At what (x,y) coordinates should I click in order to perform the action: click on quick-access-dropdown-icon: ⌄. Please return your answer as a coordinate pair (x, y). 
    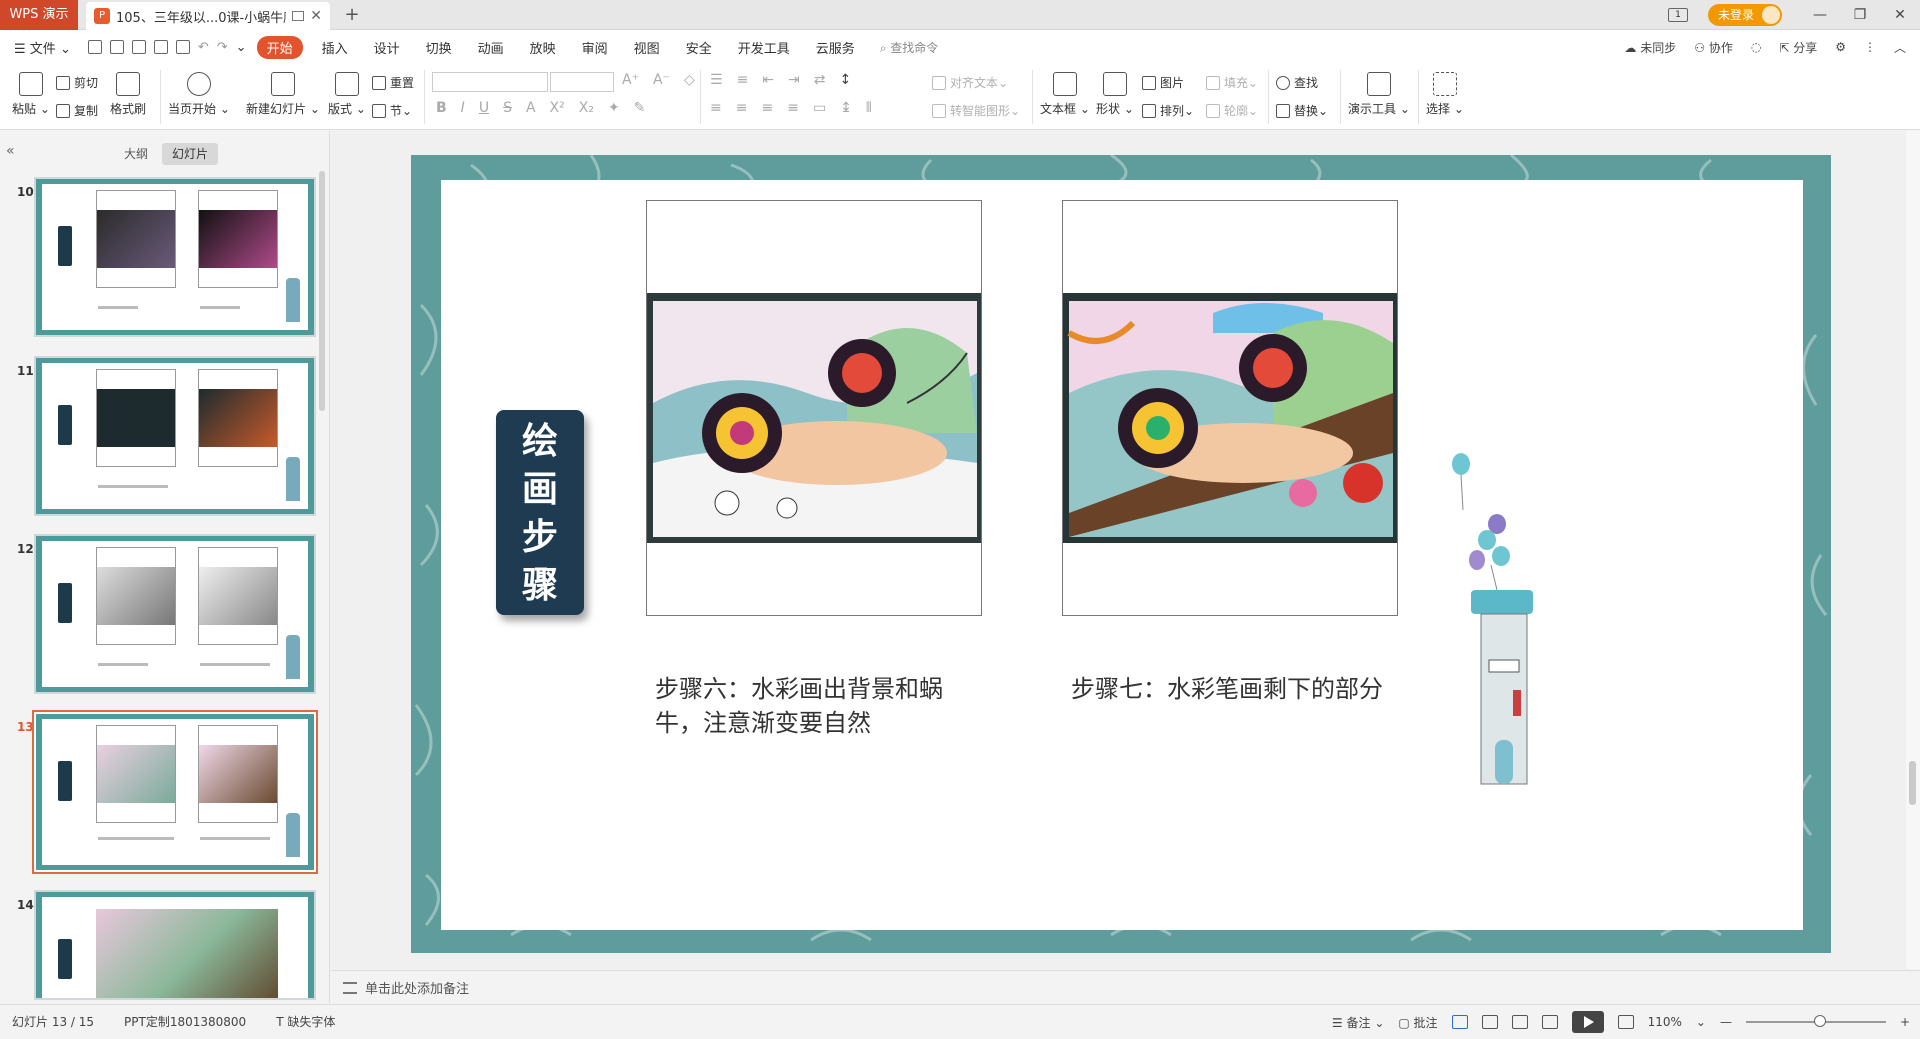
    Looking at the image, I should click on (241, 47).